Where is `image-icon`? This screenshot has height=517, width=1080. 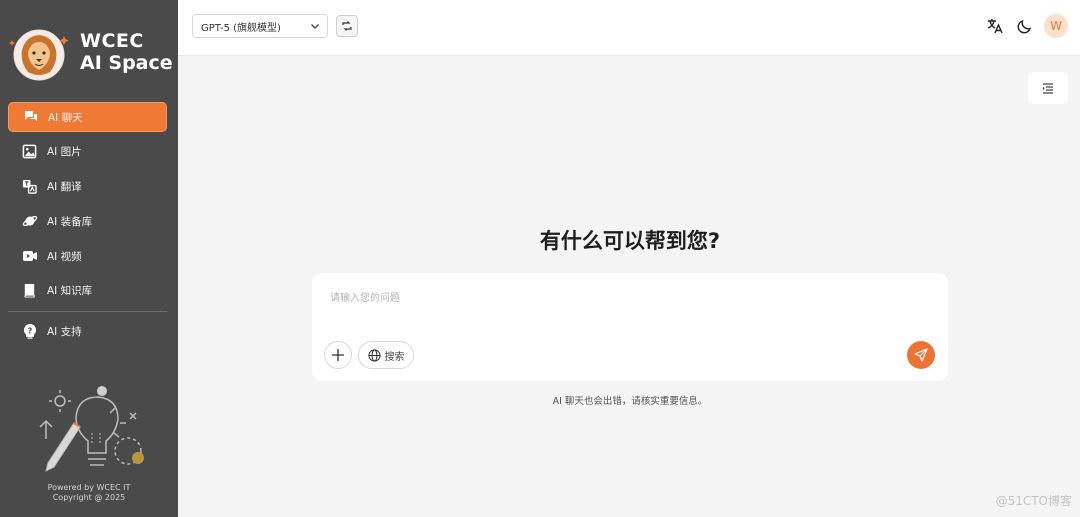
image-icon is located at coordinates (29, 151).